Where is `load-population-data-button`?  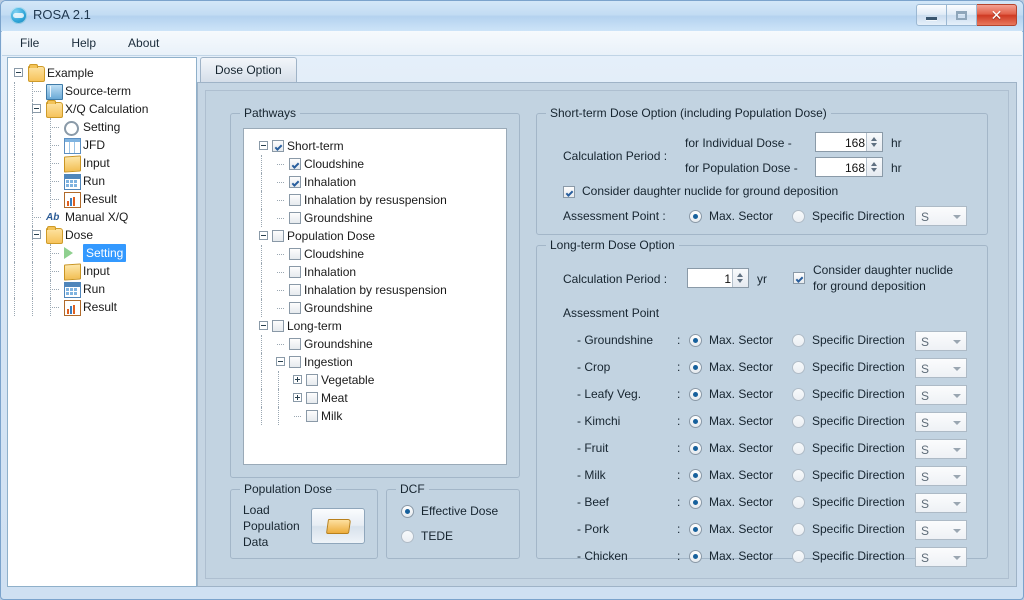 load-population-data-button is located at coordinates (338, 526).